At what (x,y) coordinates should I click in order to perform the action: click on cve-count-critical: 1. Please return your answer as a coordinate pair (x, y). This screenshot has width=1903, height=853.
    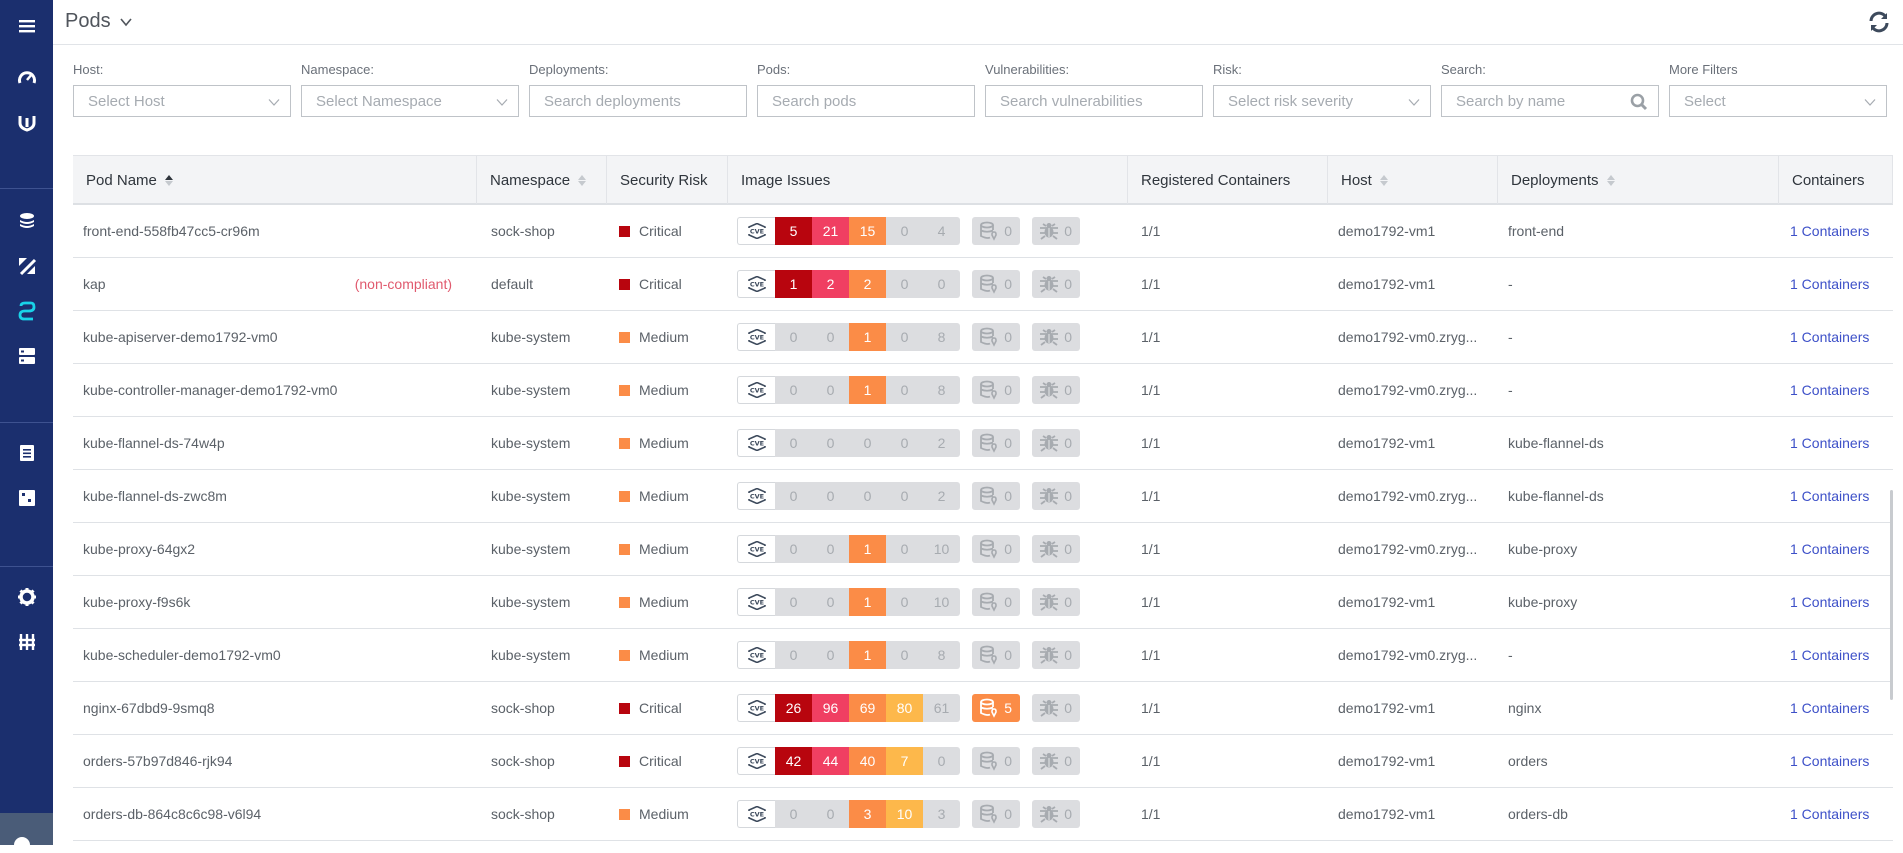
    Looking at the image, I should click on (793, 284).